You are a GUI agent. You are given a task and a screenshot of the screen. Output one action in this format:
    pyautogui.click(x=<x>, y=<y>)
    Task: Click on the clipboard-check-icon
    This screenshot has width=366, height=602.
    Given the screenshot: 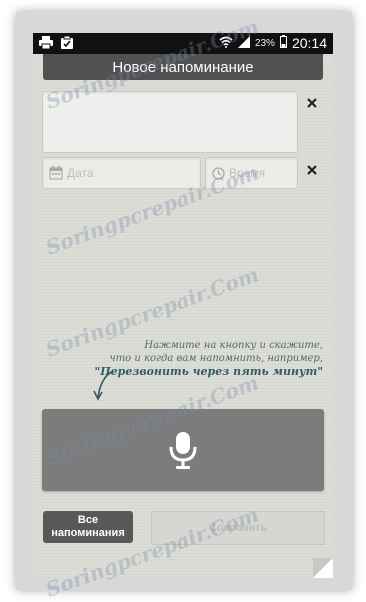 What is the action you would take?
    pyautogui.click(x=67, y=43)
    